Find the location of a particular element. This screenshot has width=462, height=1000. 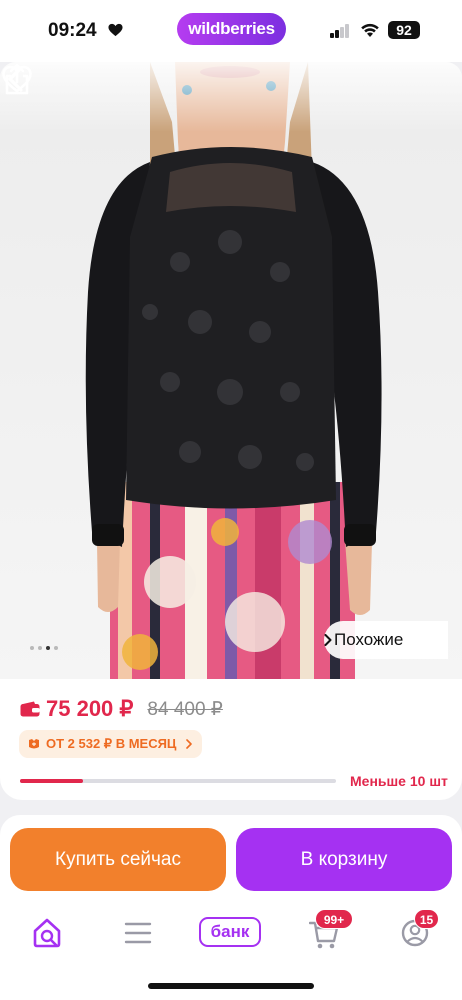

home-search-icon is located at coordinates (47, 933).